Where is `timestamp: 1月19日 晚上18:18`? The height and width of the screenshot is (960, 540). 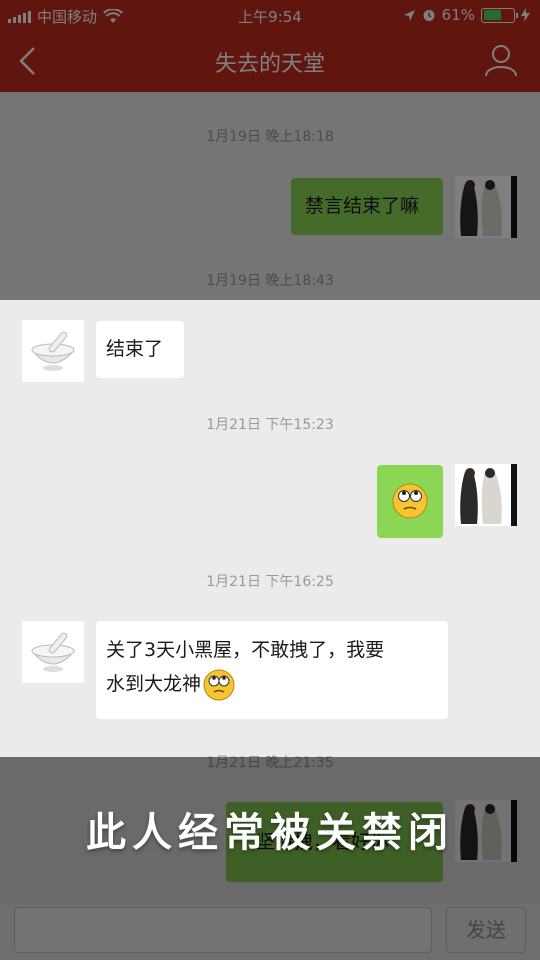 timestamp: 1月19日 晚上18:18 is located at coordinates (270, 137).